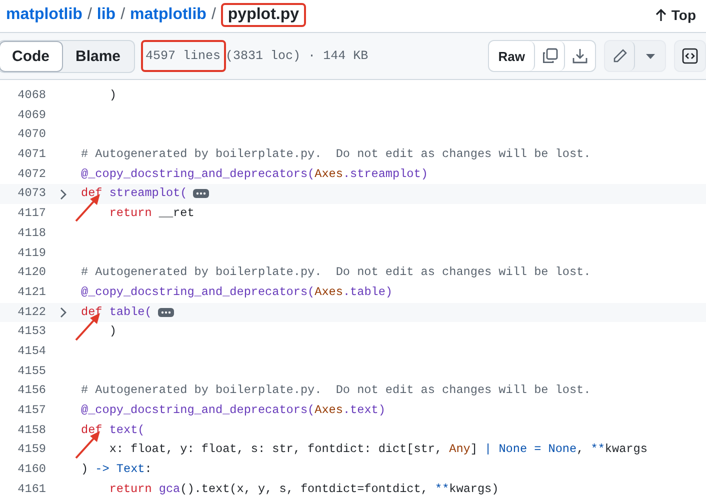 This screenshot has width=706, height=500. Describe the element at coordinates (31, 273) in the screenshot. I see `line-number: 4120` at that location.